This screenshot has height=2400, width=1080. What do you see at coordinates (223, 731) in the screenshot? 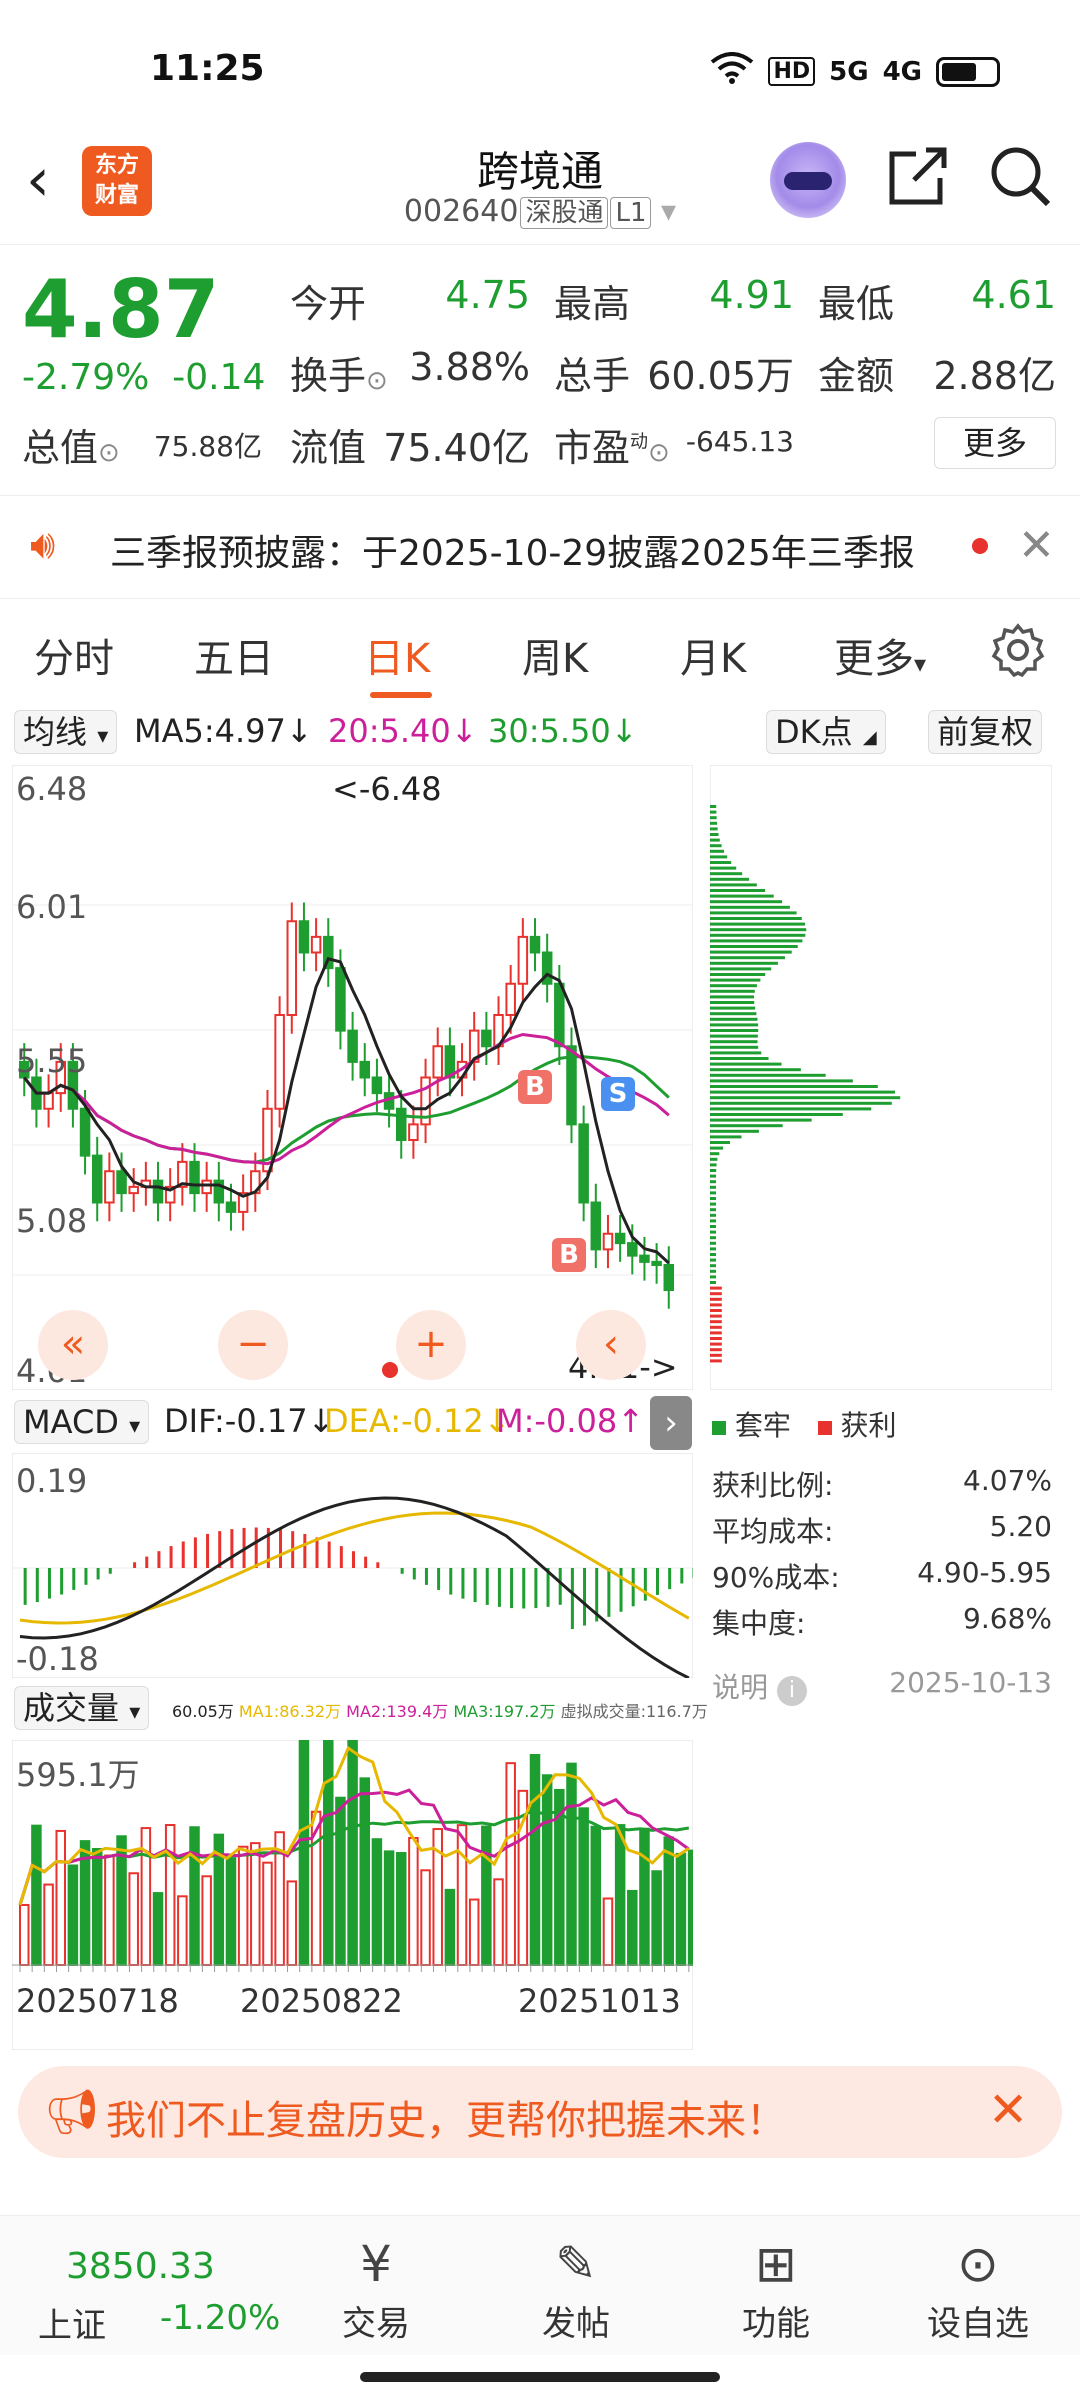
I see `ma5-label: MA5:4.97↓` at bounding box center [223, 731].